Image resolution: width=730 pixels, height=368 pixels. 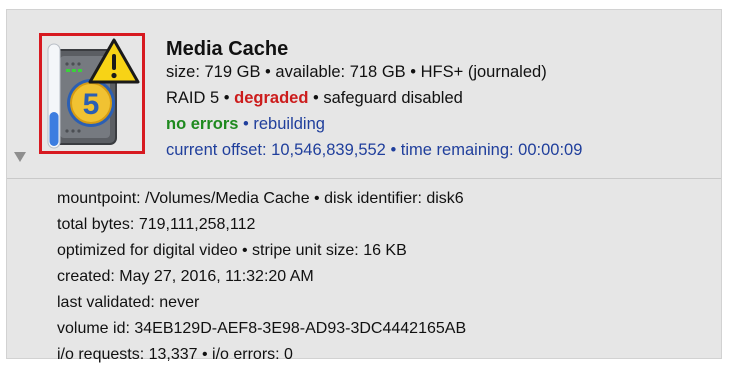 I want to click on raid-status-line: RAID 5 • degraded • safeguard disabled, so click(x=314, y=98).